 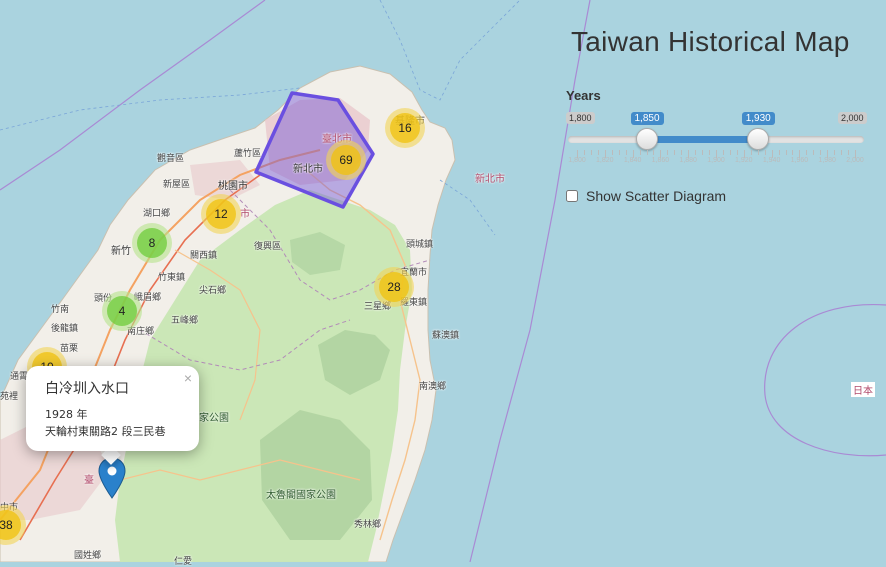 I want to click on label-nanao: 南澳鄉, so click(x=433, y=387).